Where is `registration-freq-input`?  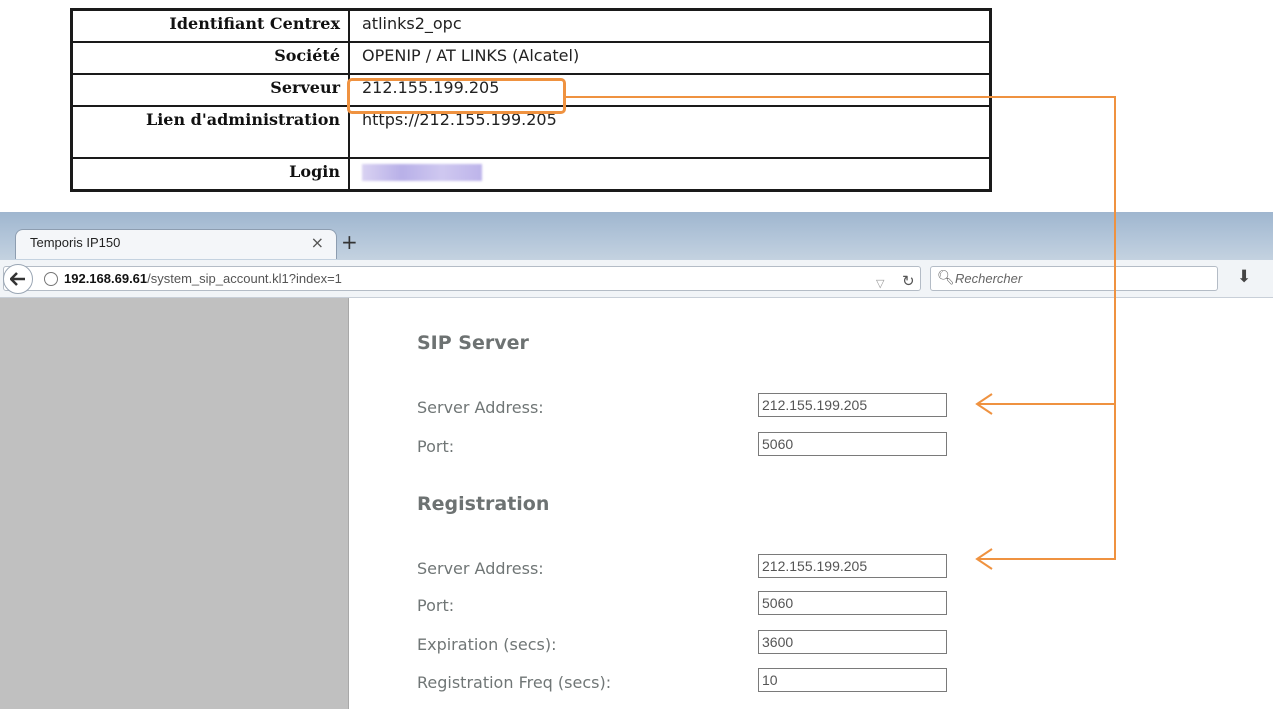 registration-freq-input is located at coordinates (852, 680).